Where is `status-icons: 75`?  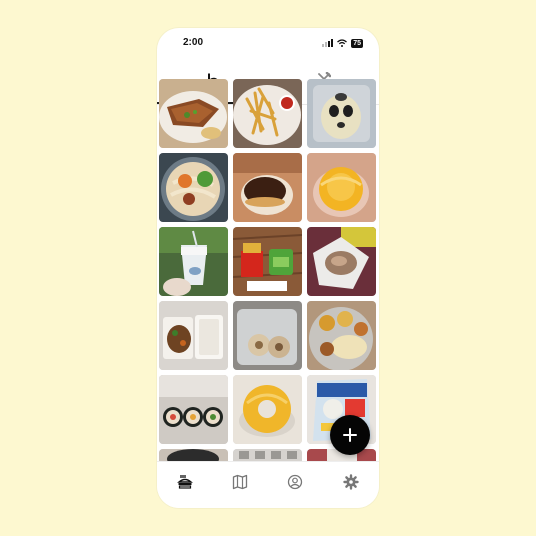
status-icons: 75 is located at coordinates (342, 43).